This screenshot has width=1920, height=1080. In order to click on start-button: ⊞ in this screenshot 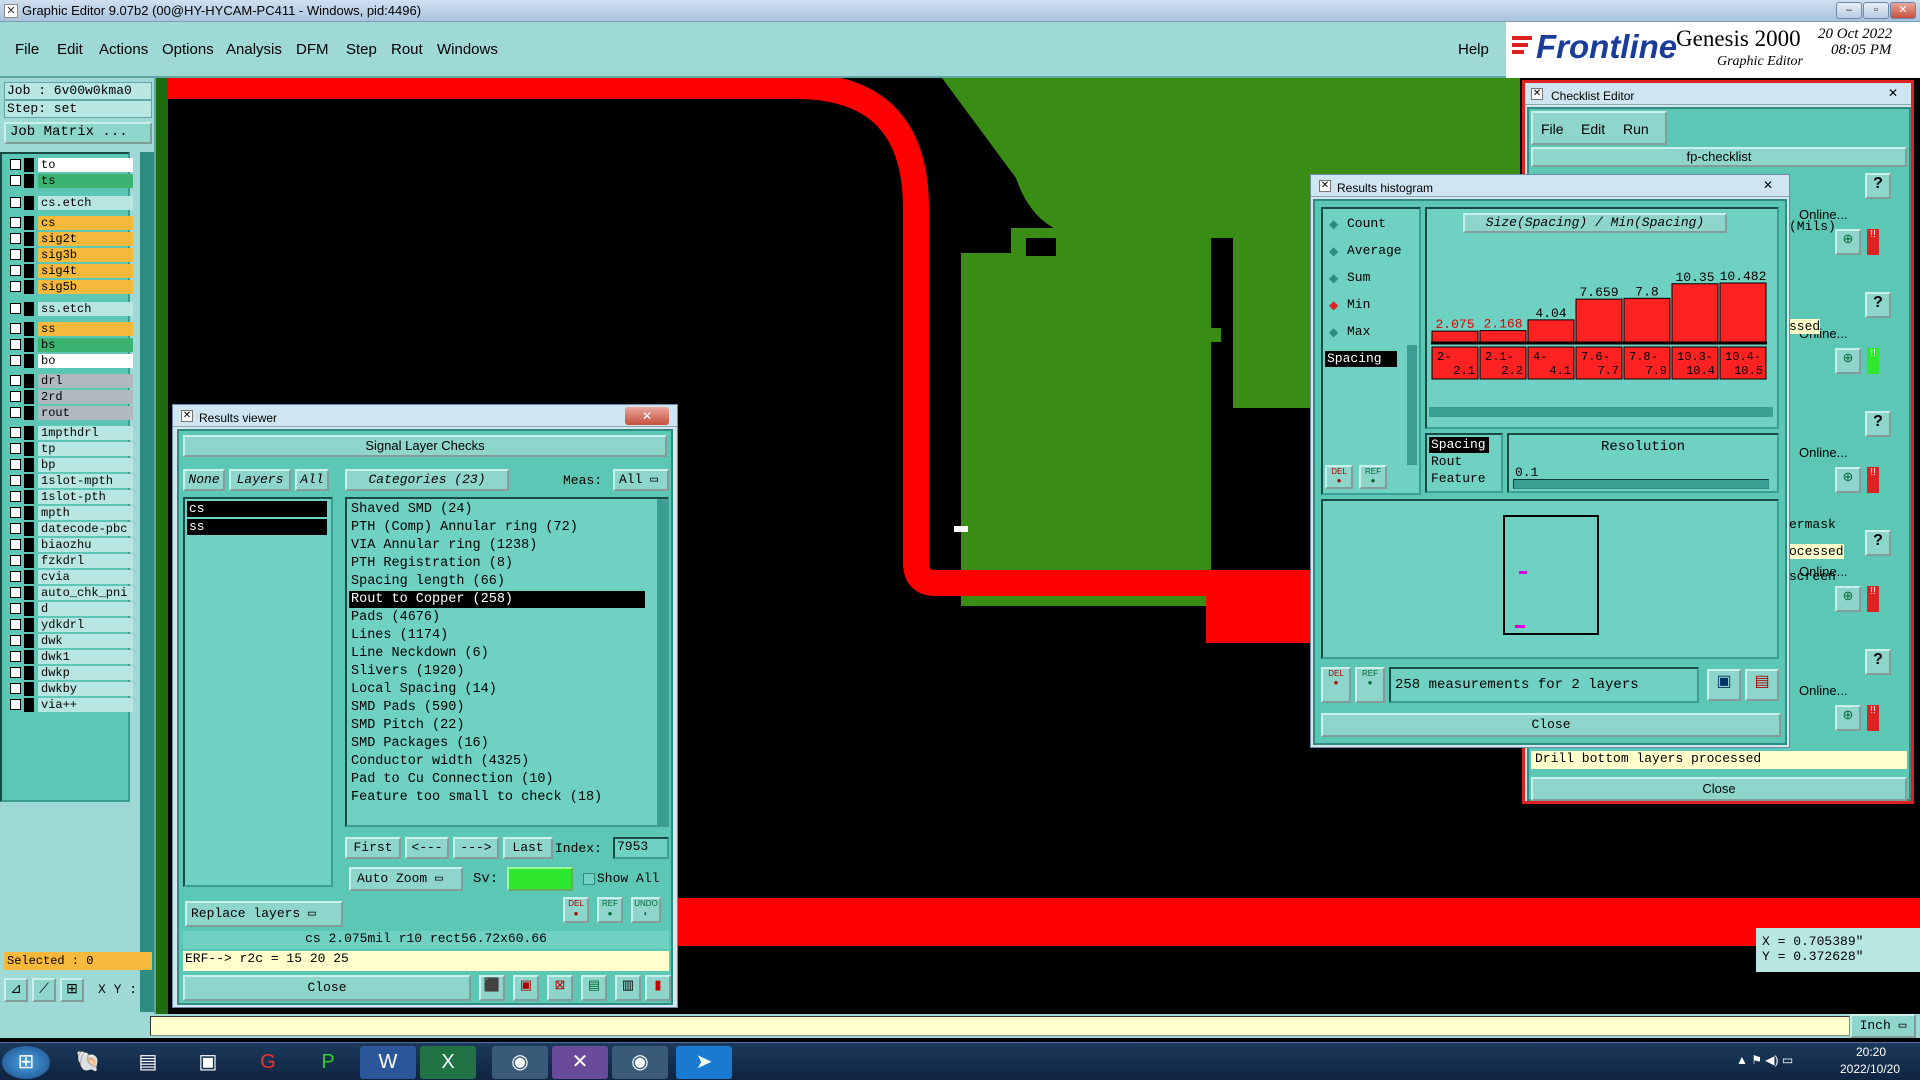, I will do `click(26, 1062)`.